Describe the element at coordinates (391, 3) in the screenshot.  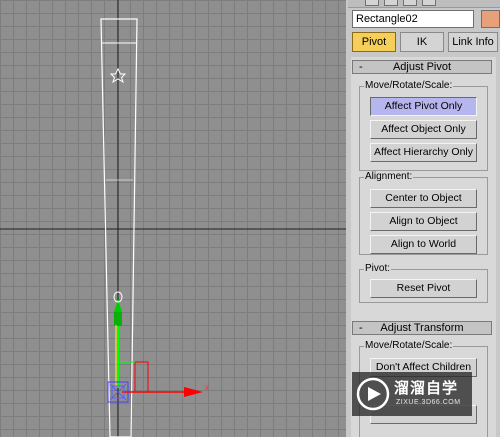
I see `motion-tab-icon` at that location.